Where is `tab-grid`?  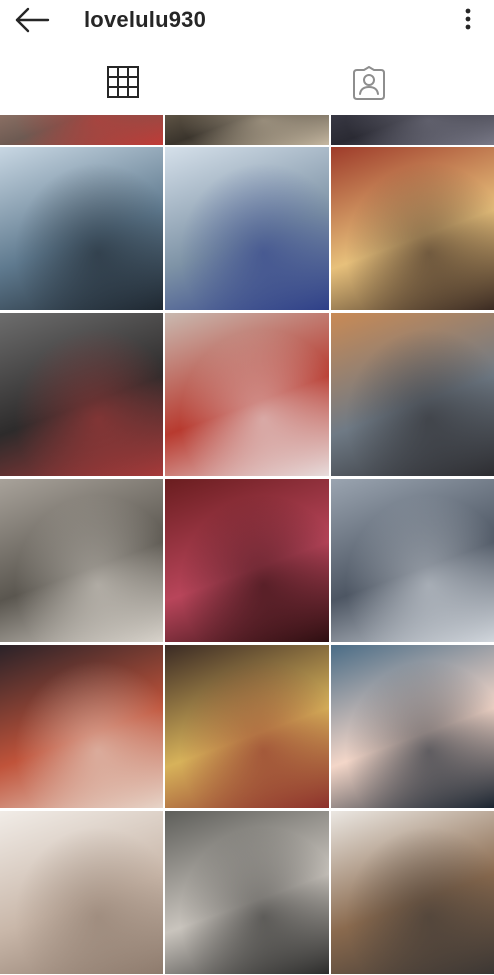
tab-grid is located at coordinates (123, 78).